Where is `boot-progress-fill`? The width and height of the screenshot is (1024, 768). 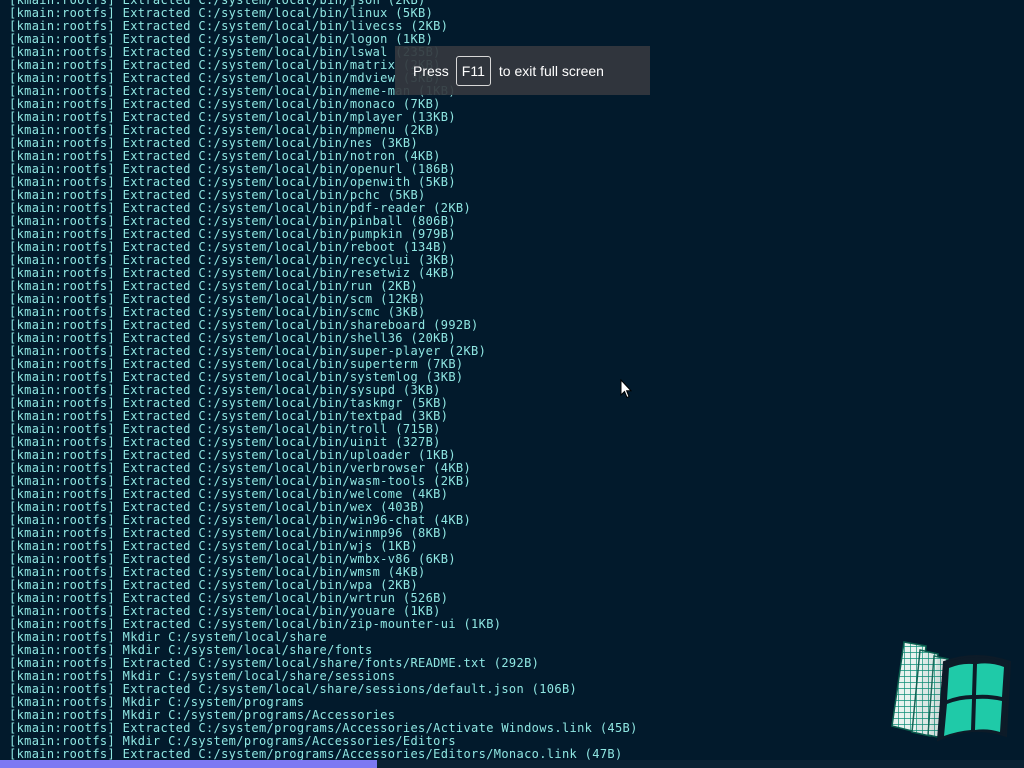
boot-progress-fill is located at coordinates (188, 764).